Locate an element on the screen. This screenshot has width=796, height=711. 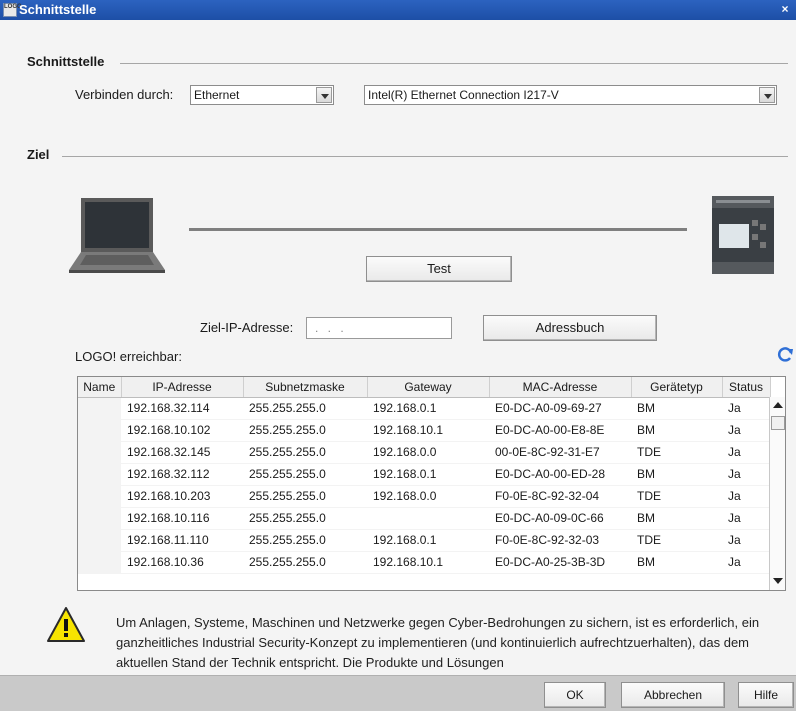
connection-line is located at coordinates (438, 229).